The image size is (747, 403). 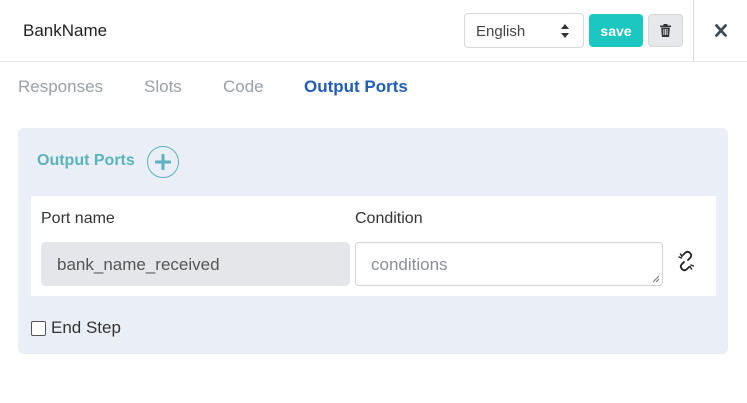 I want to click on condition-field: conditions, so click(x=509, y=264).